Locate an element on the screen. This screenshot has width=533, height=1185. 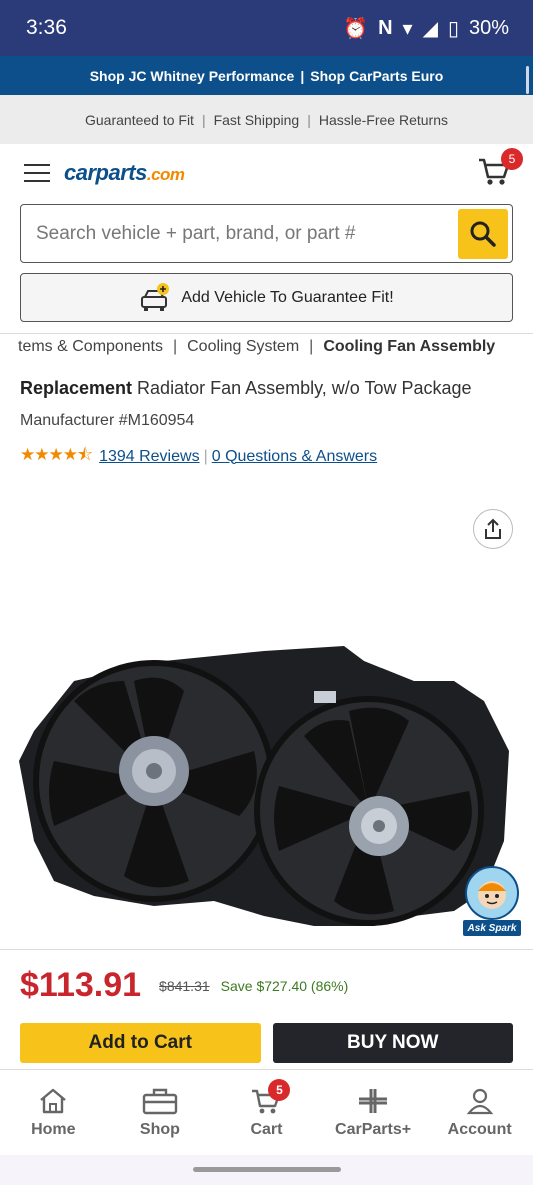
price-row: $113.91 $841.31 Save $727.40 (86%) is located at coordinates (266, 977).